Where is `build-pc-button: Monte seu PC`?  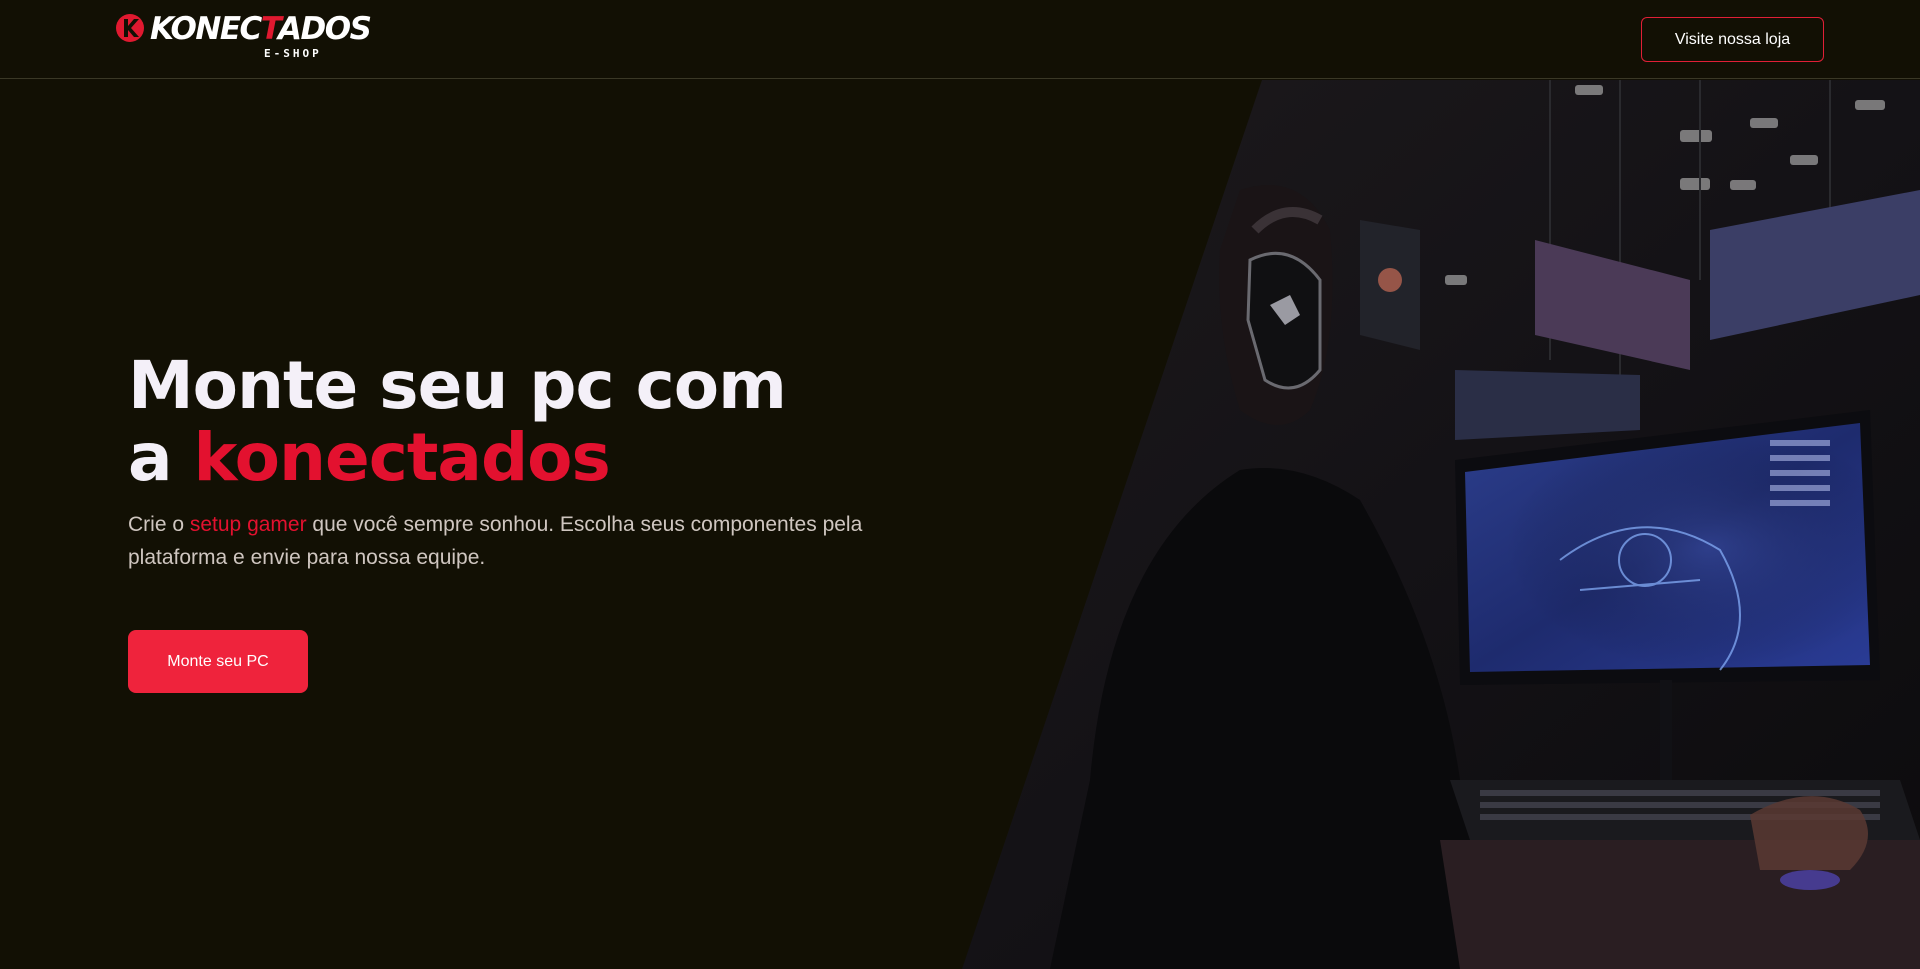 build-pc-button: Monte seu PC is located at coordinates (218, 661).